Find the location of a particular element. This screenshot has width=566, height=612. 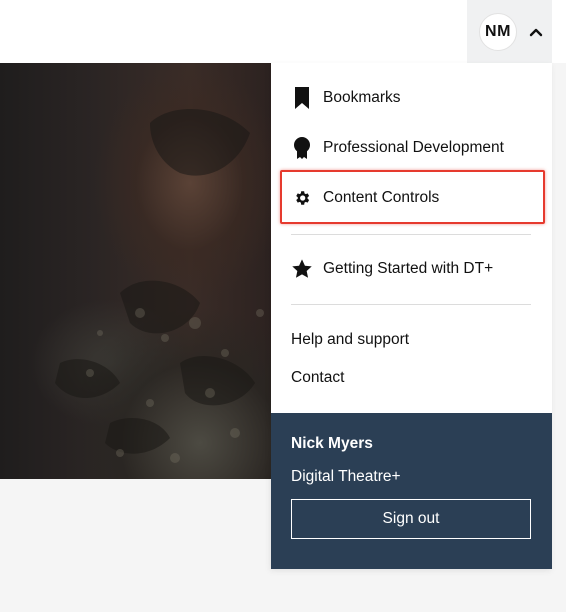

avatar-initials: NM is located at coordinates (498, 31).